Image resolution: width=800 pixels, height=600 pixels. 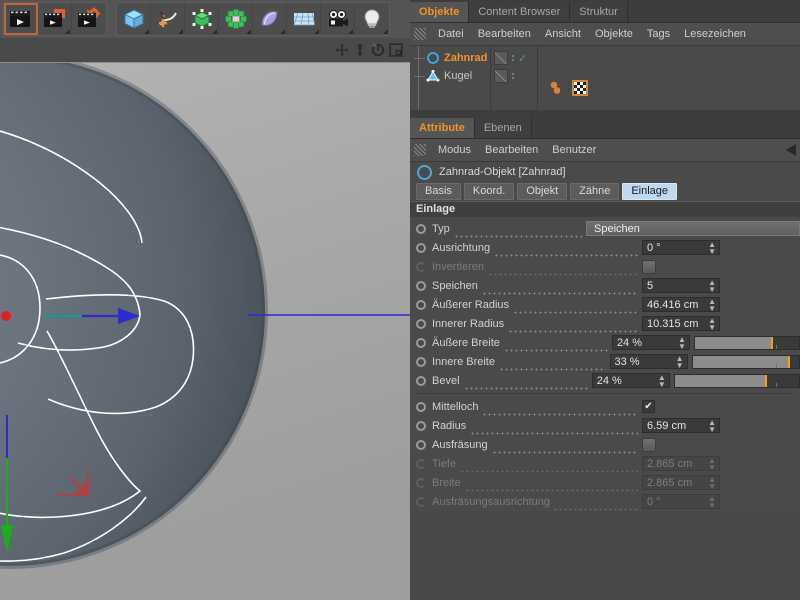 I want to click on move-view-icon, so click(x=342, y=50).